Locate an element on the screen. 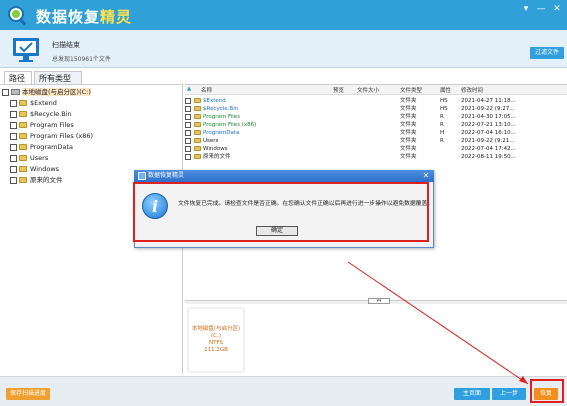 This screenshot has width=567, height=406. save-progress-button: 保存扫描进度 is located at coordinates (28, 394).